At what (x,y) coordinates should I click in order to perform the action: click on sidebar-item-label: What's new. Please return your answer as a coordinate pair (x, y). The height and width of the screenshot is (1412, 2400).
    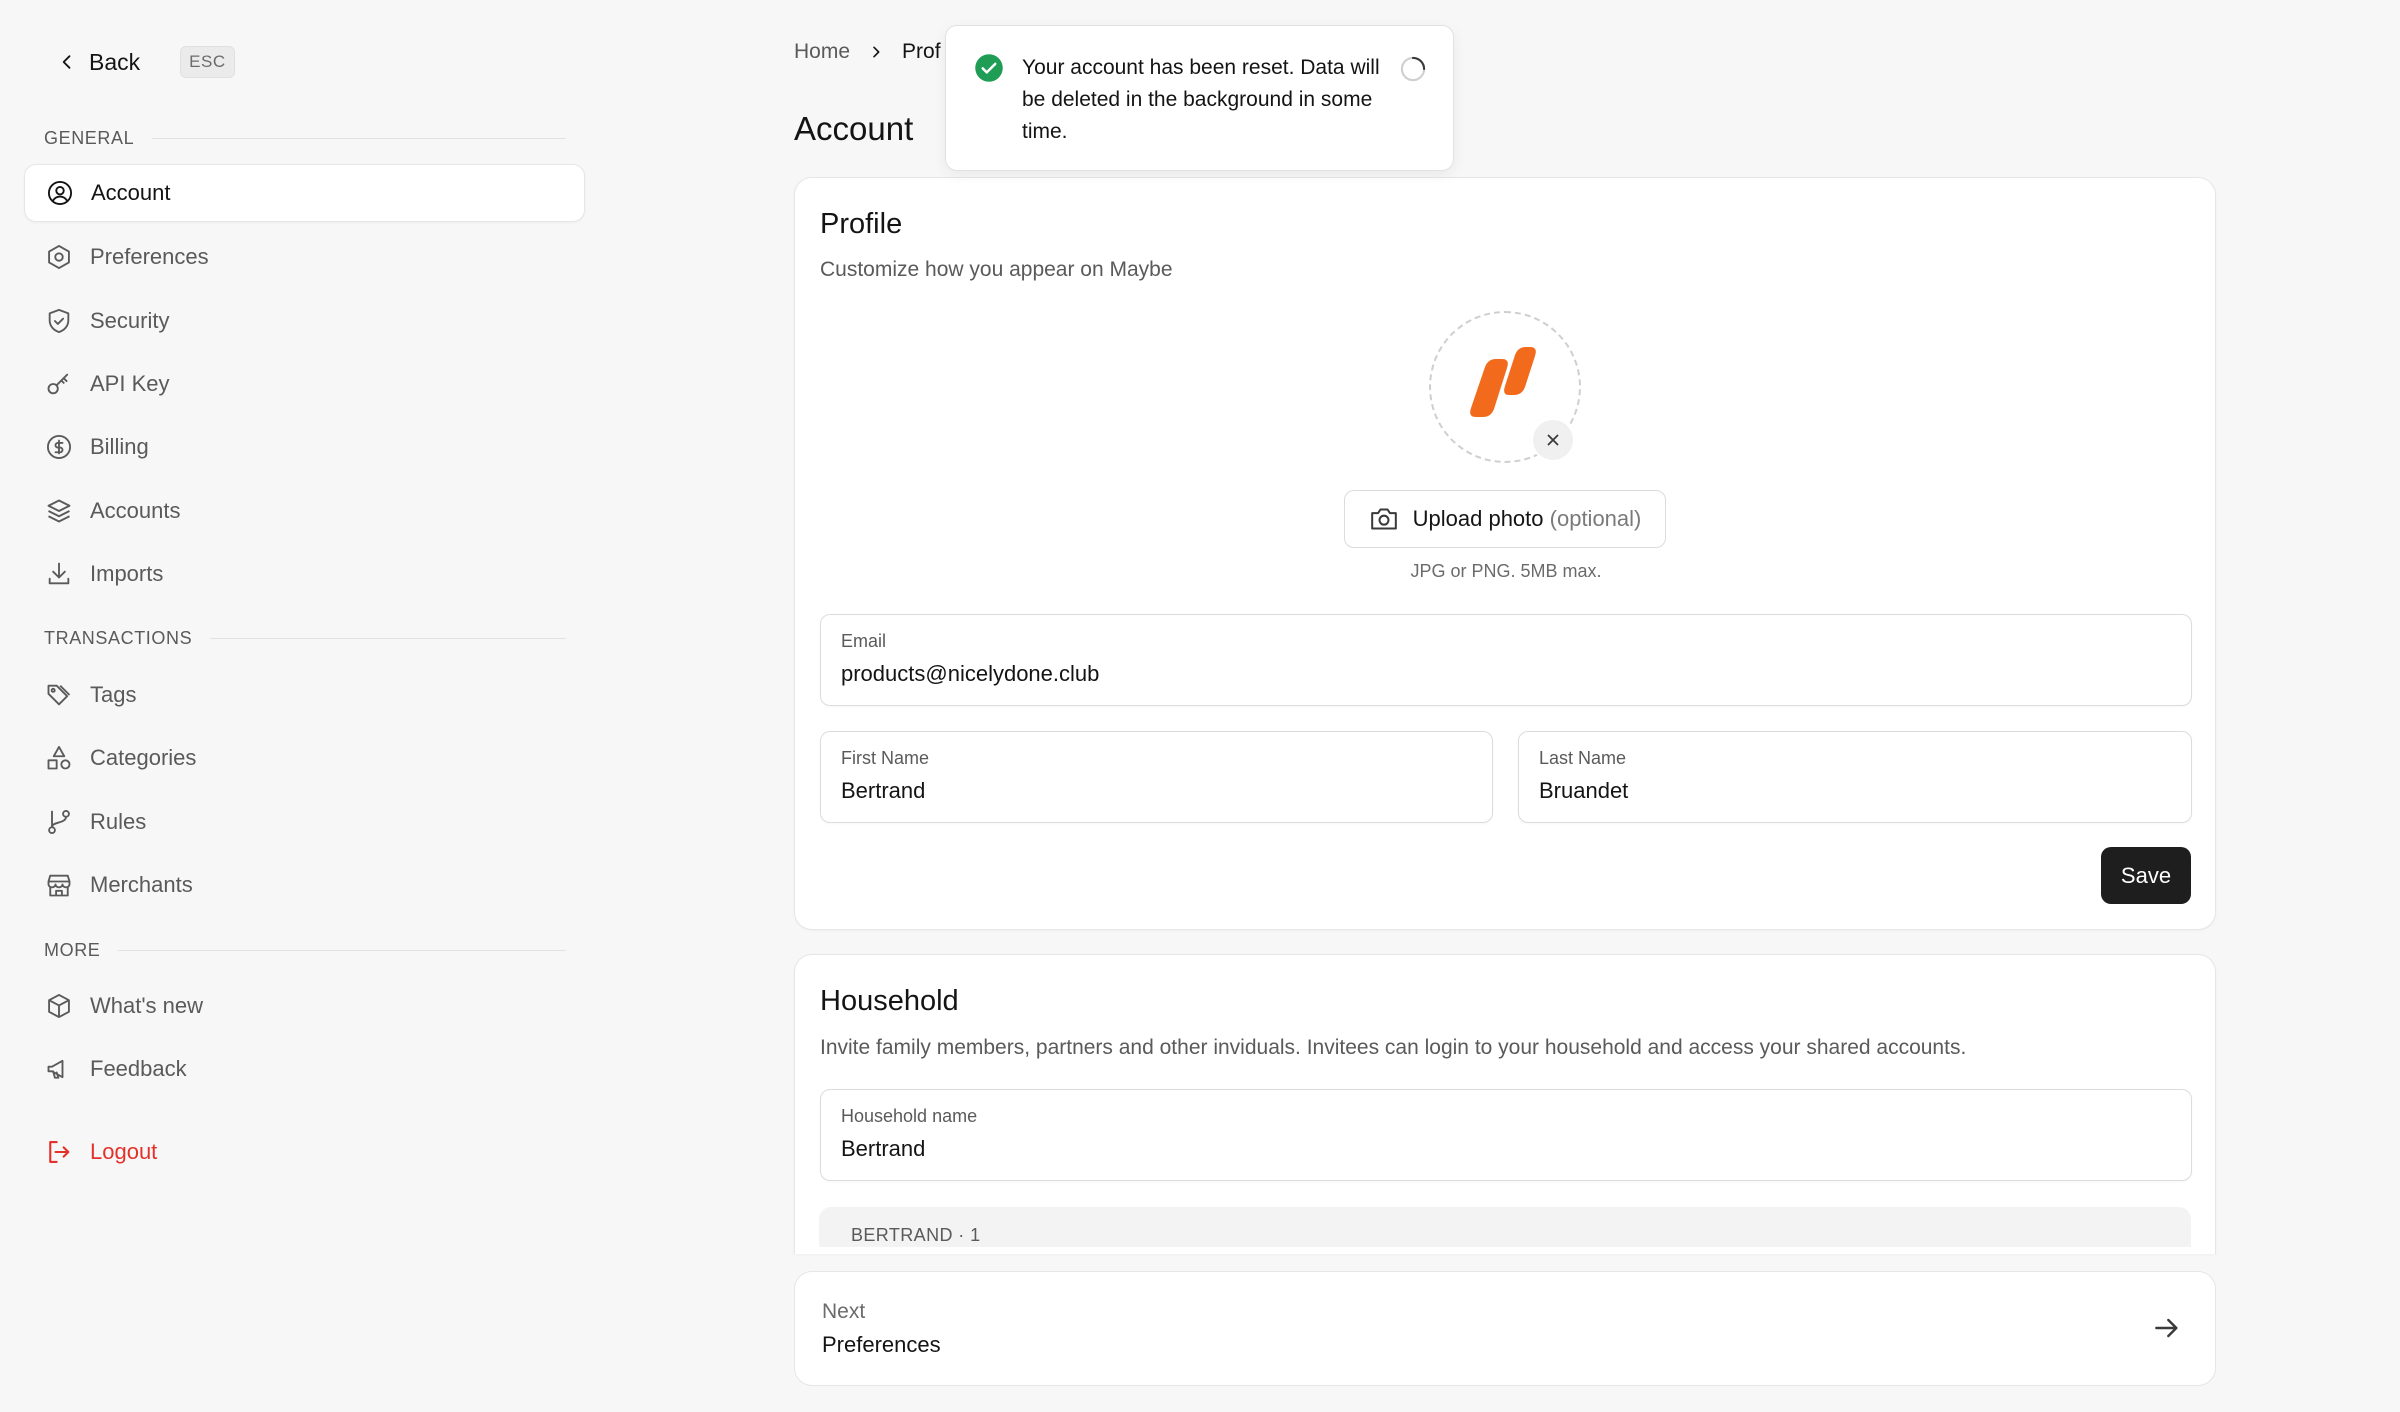
    Looking at the image, I should click on (147, 1005).